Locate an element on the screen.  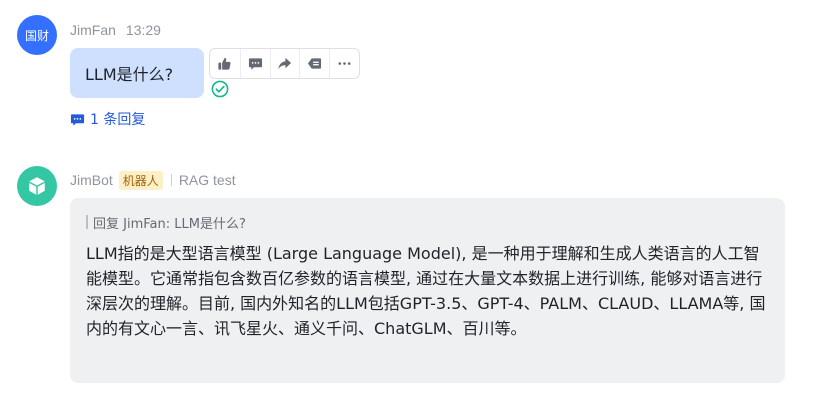
reply-icon is located at coordinates (315, 63).